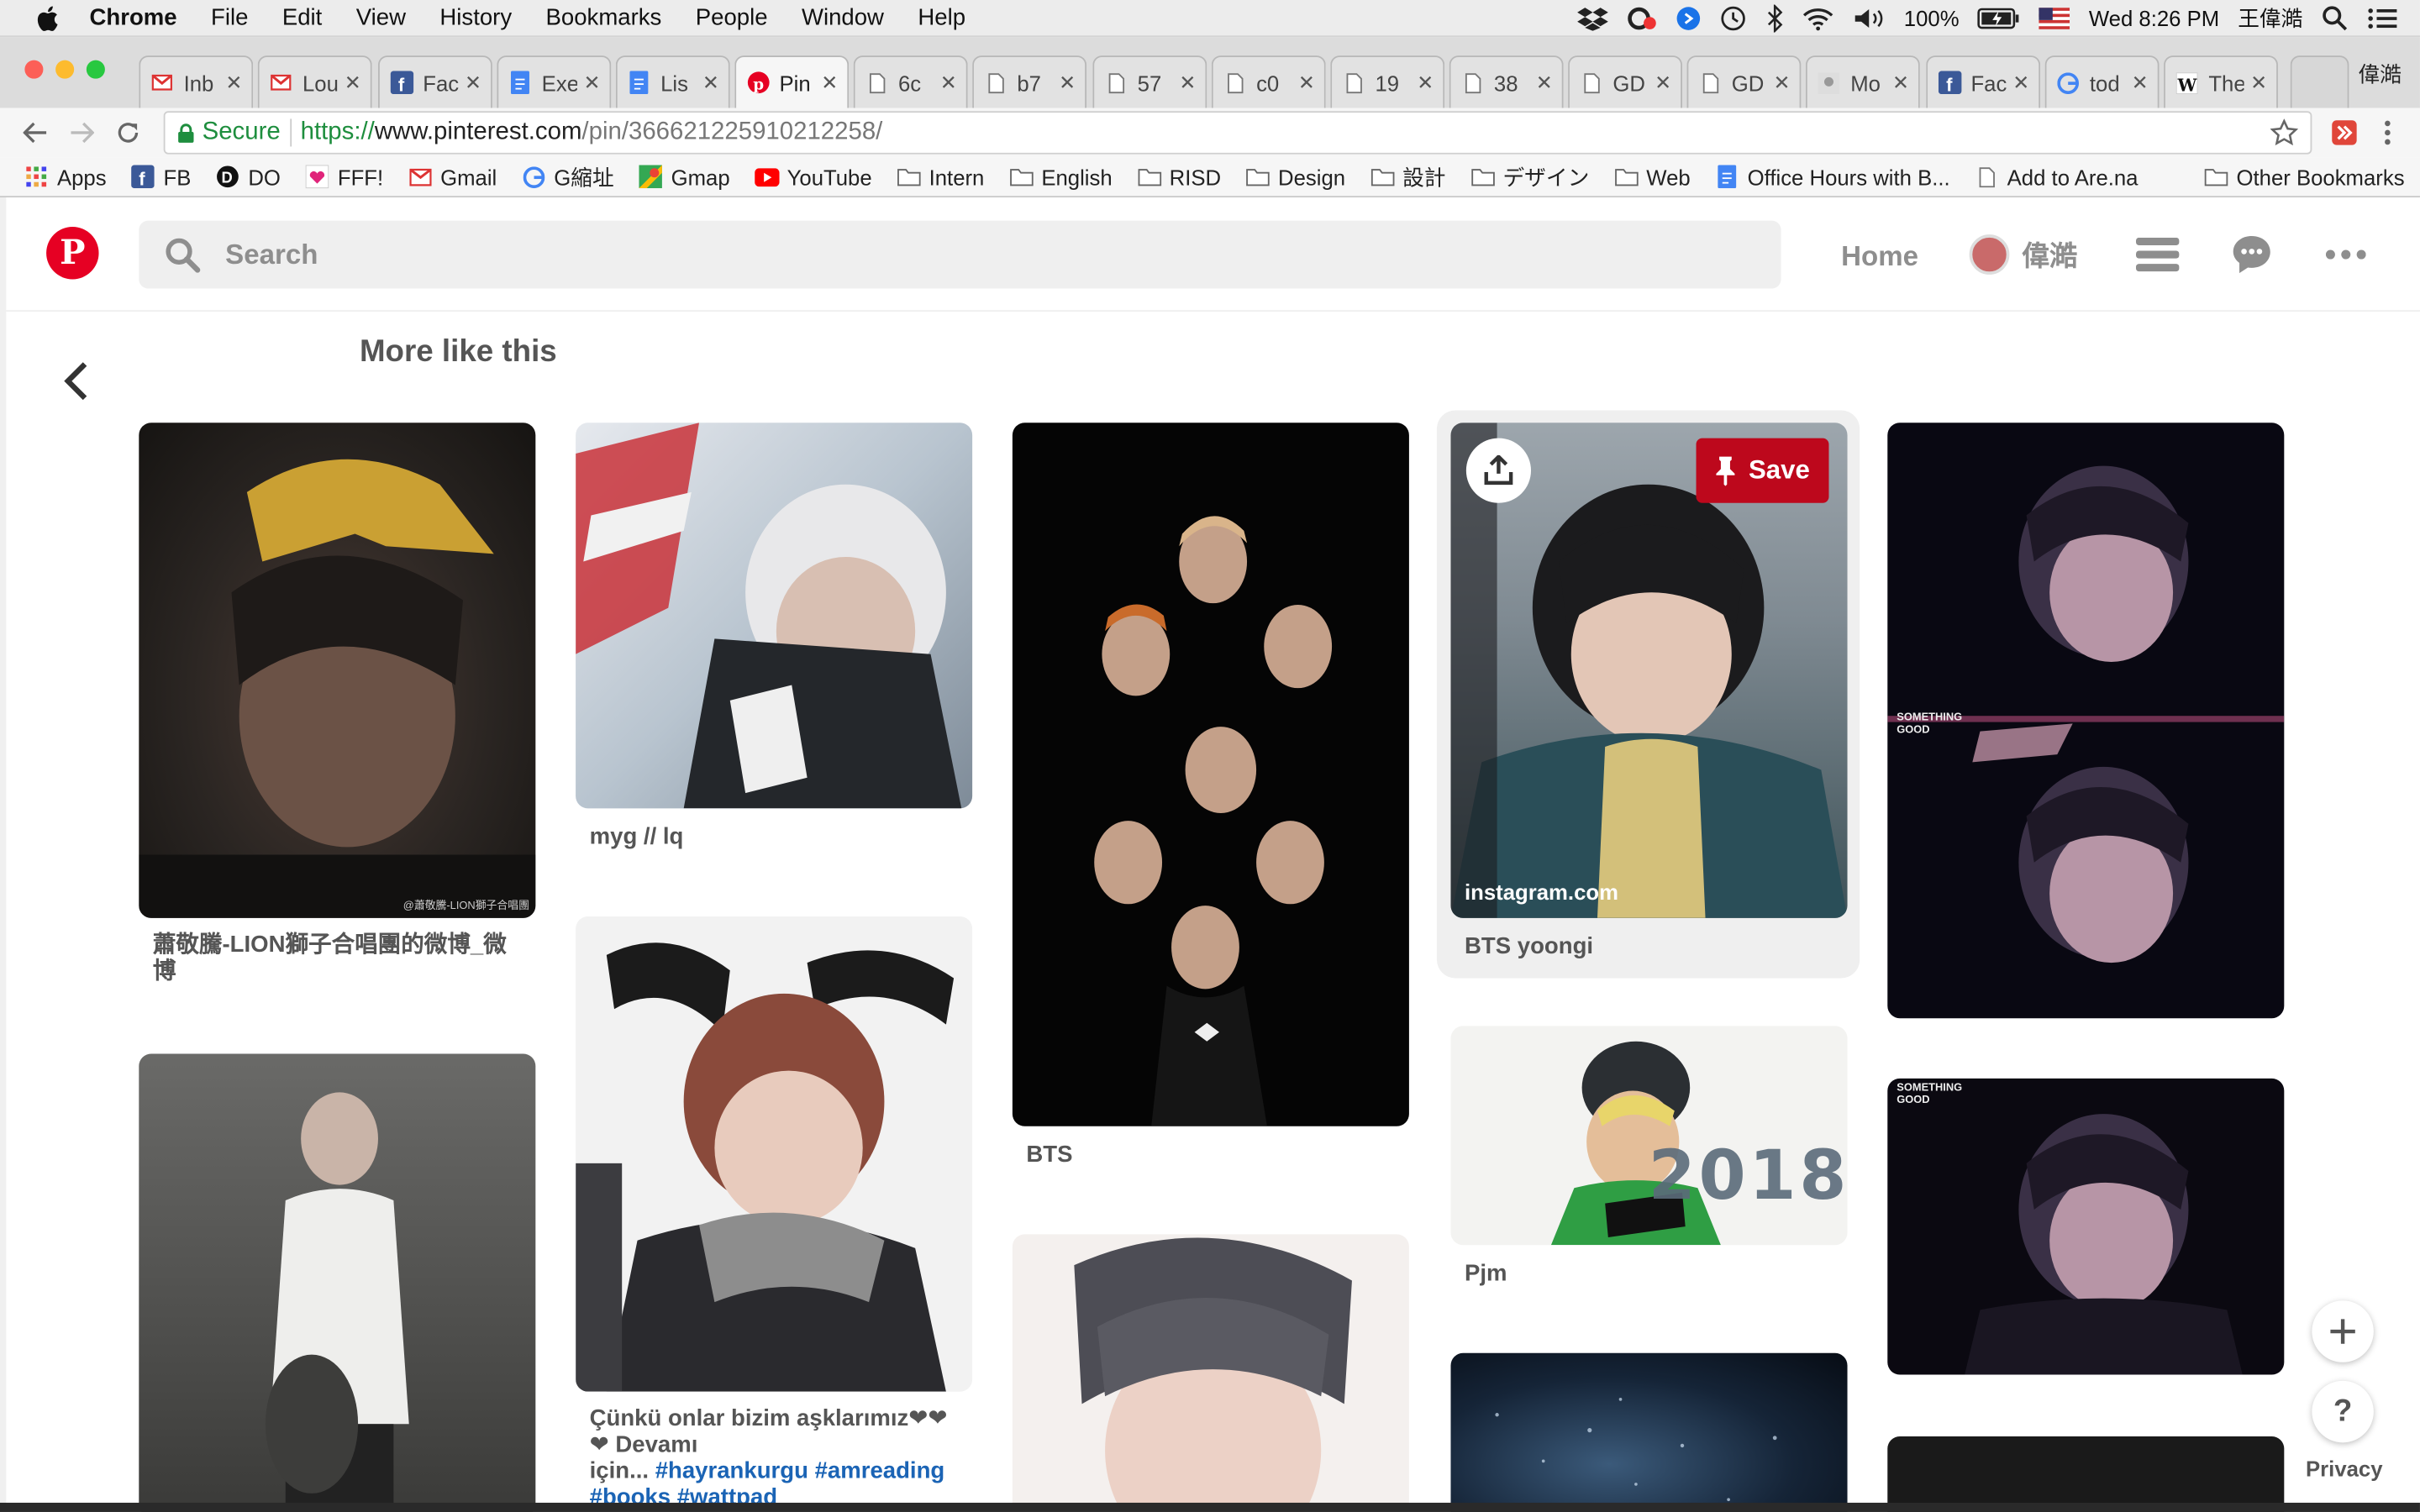  What do you see at coordinates (302, 18) in the screenshot?
I see `menu-edit: Edit` at bounding box center [302, 18].